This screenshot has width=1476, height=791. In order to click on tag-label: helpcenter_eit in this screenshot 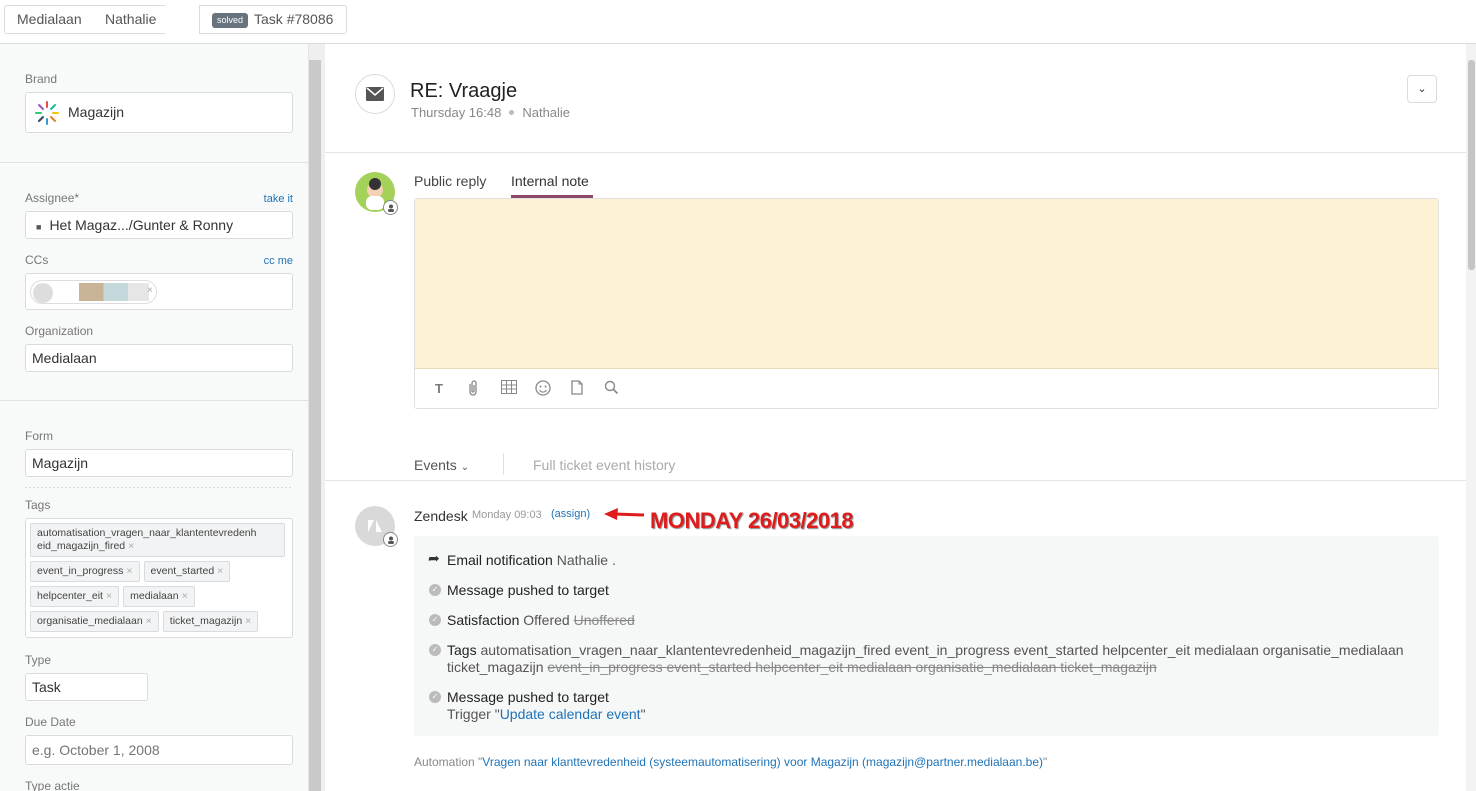, I will do `click(70, 596)`.